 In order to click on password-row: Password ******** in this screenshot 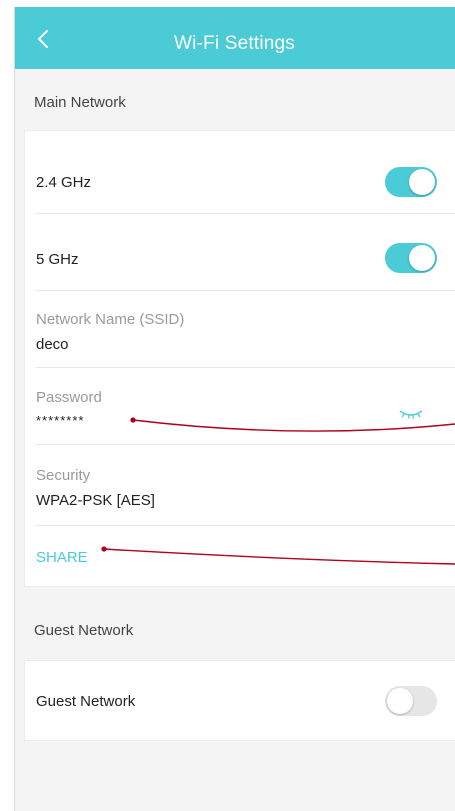, I will do `click(240, 405)`.